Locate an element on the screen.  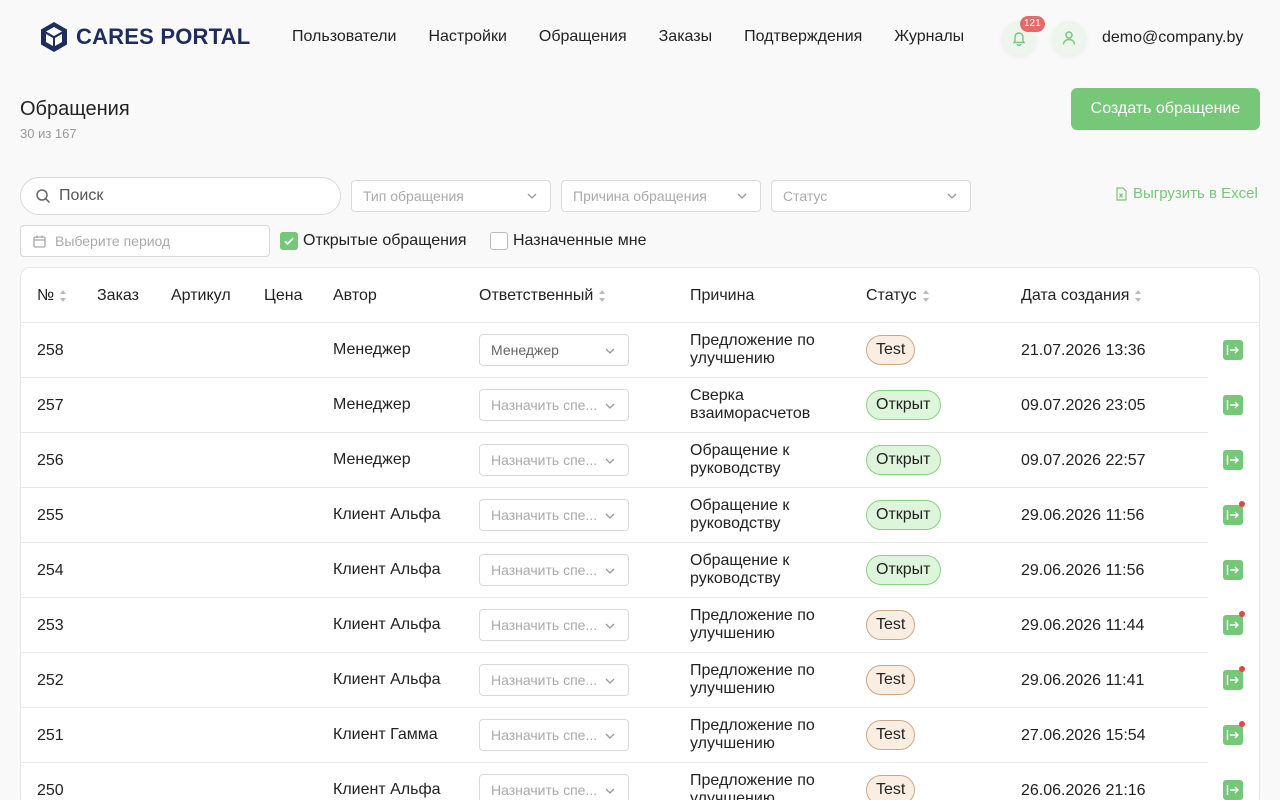
column-header-reason: Причина is located at coordinates (722, 296).